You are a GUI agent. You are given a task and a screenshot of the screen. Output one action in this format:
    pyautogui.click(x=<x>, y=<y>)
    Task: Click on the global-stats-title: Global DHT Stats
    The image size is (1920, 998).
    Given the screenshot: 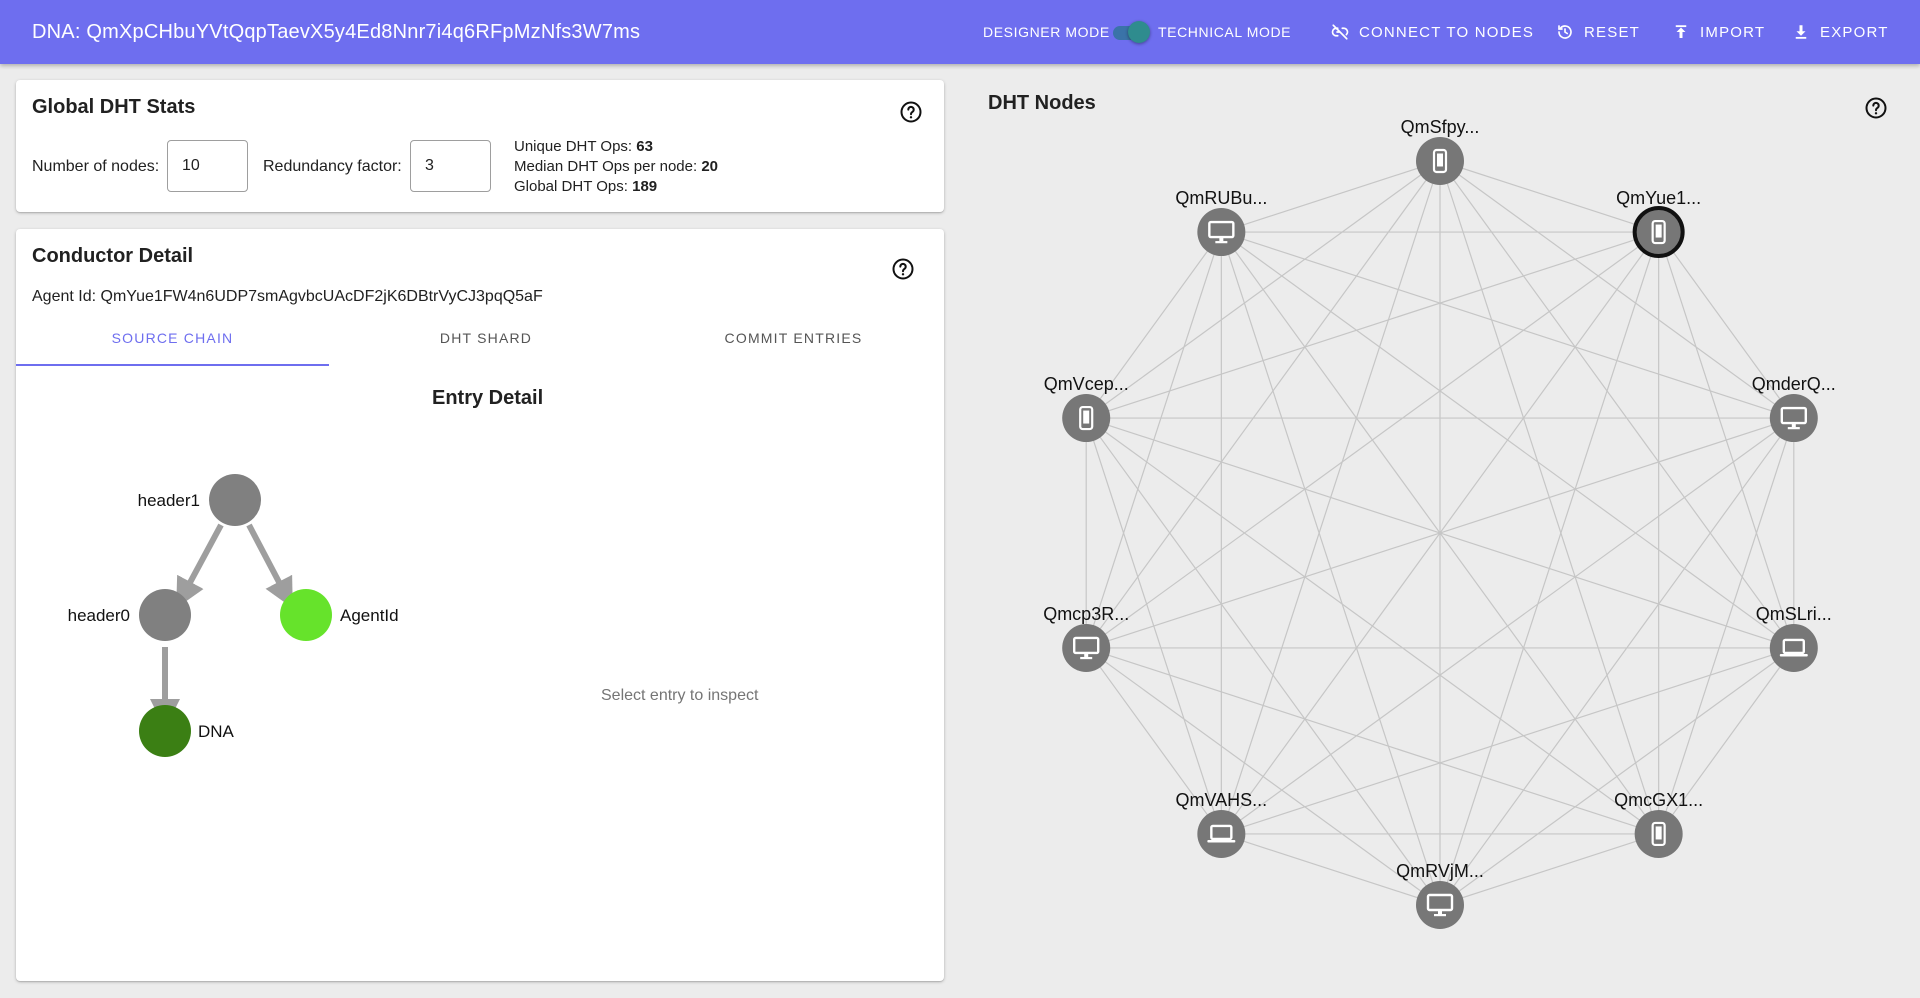 What is the action you would take?
    pyautogui.click(x=114, y=107)
    